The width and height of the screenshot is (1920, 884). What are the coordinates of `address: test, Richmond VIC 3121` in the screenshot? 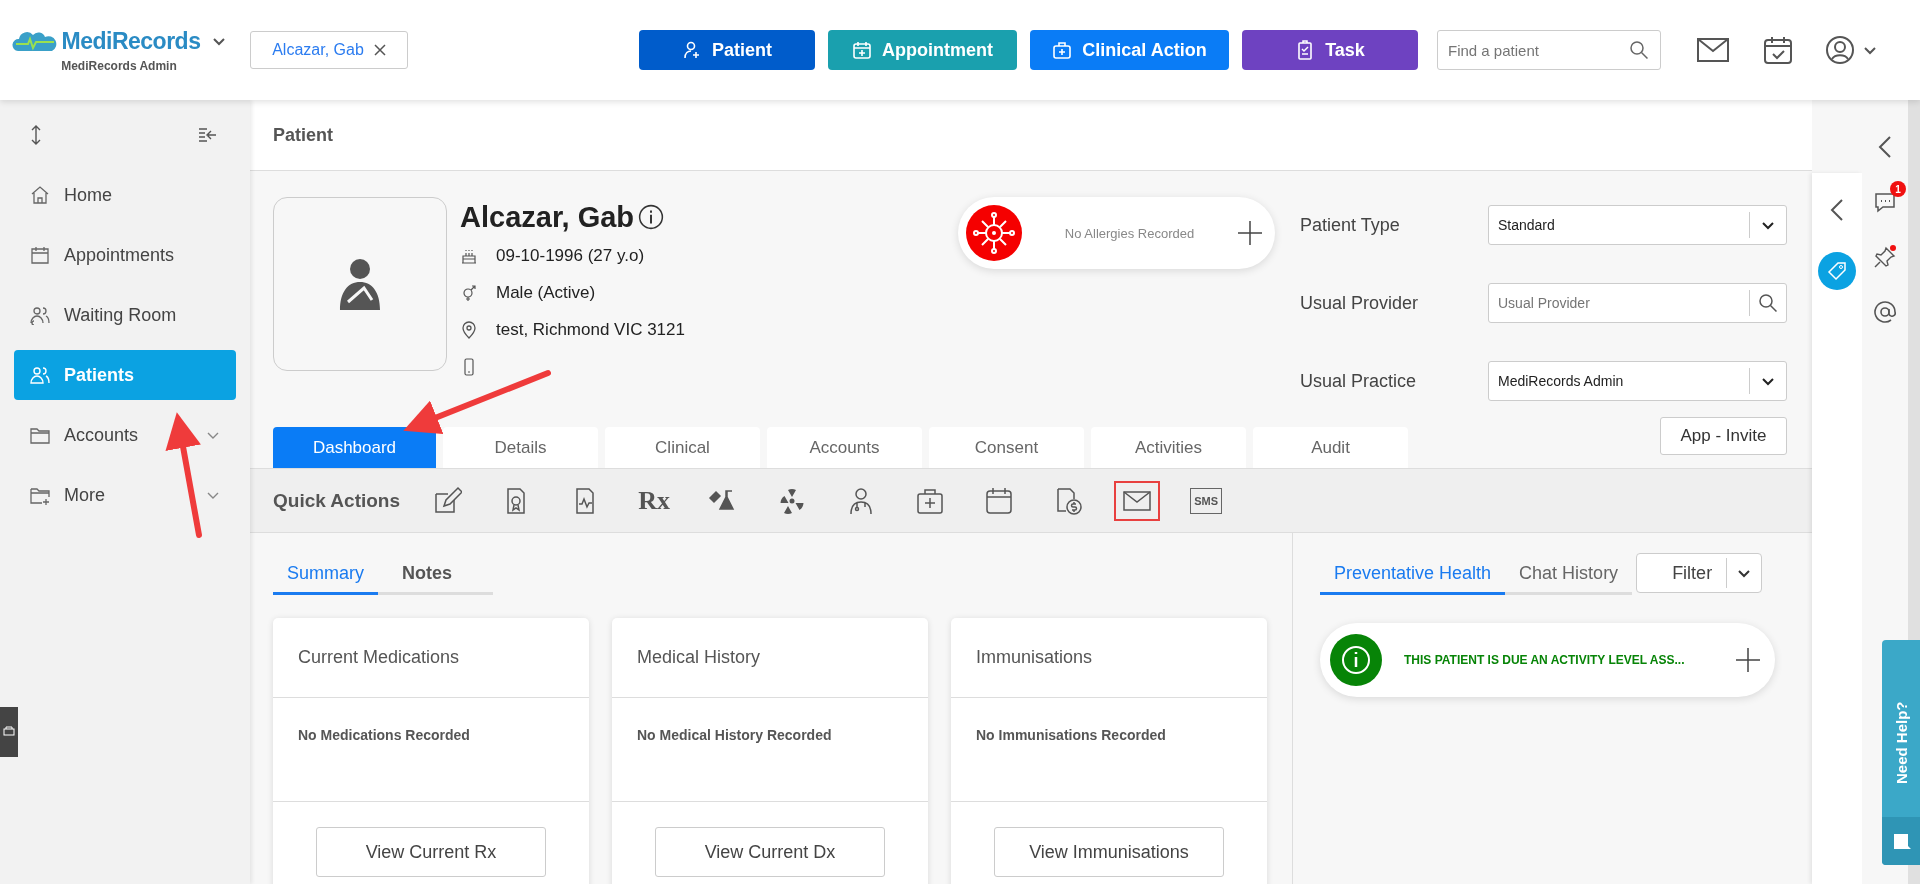 It's located at (590, 329).